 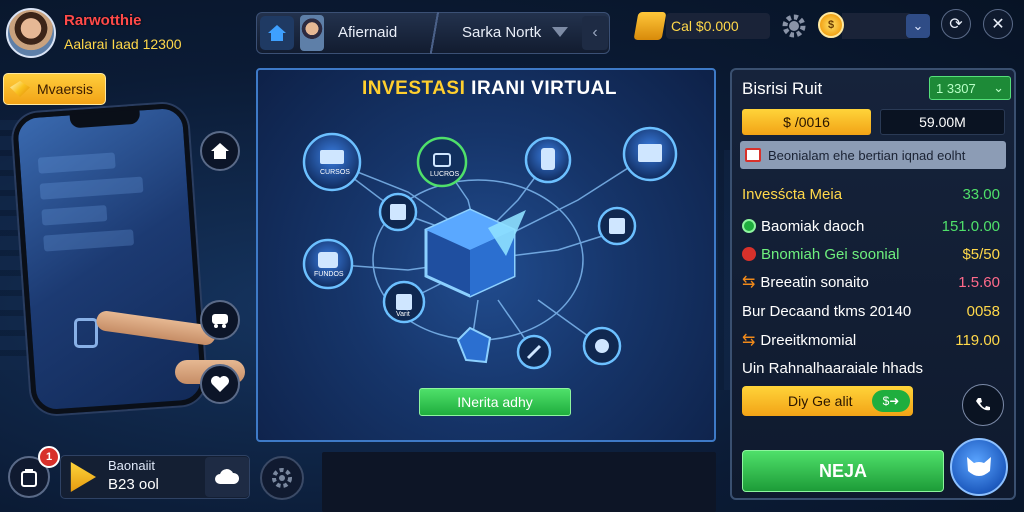 What do you see at coordinates (942, 122) in the screenshot?
I see `secondary-value-box: 59.00M` at bounding box center [942, 122].